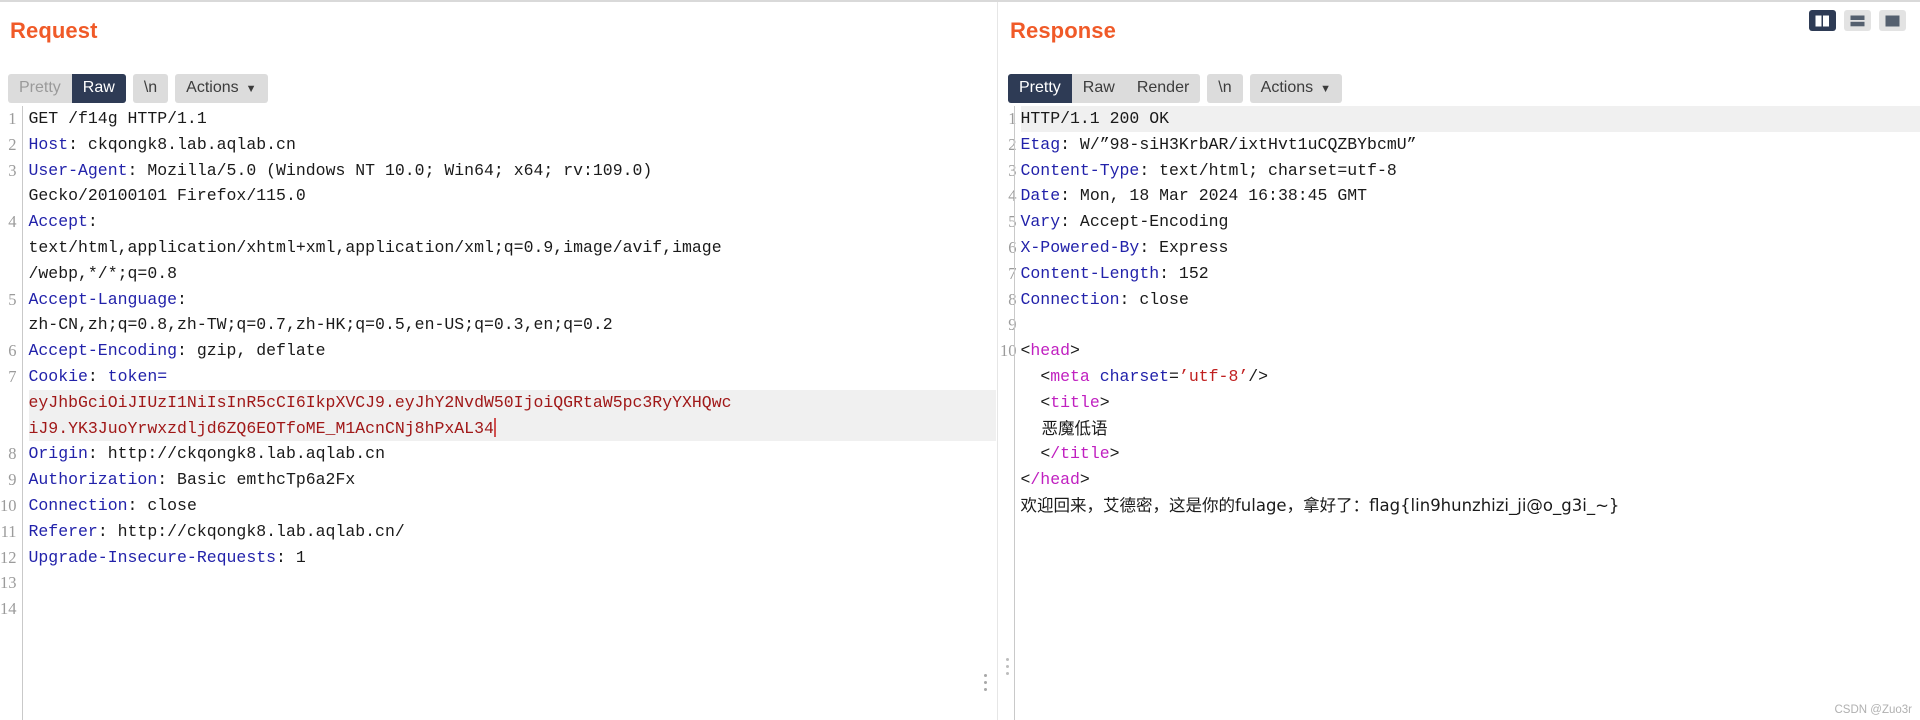 This screenshot has height=720, width=1920. I want to click on line-number: 8, so click(12, 454).